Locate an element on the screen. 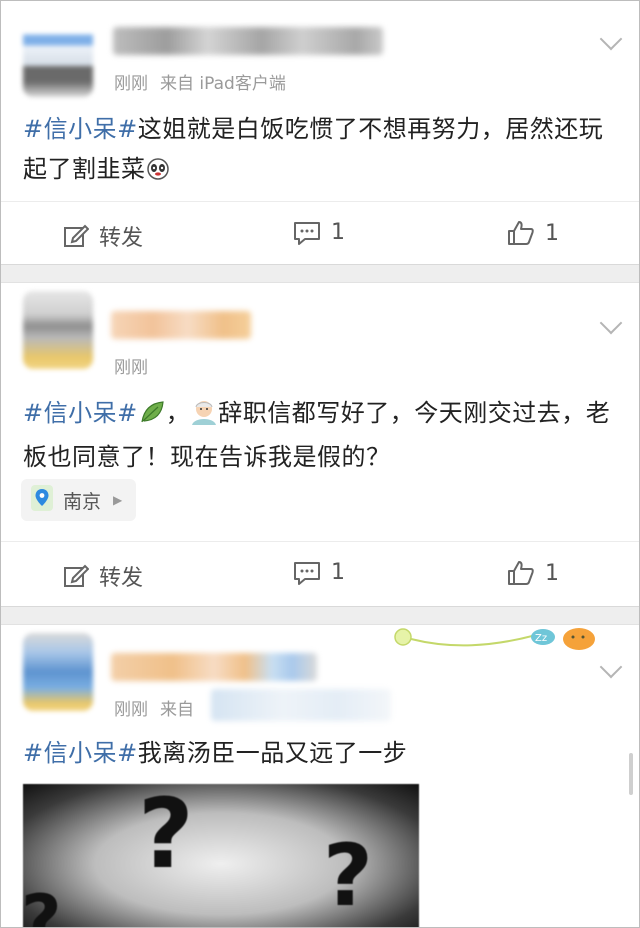 This screenshot has height=928, width=640. post-punctuation: ， is located at coordinates (178, 413).